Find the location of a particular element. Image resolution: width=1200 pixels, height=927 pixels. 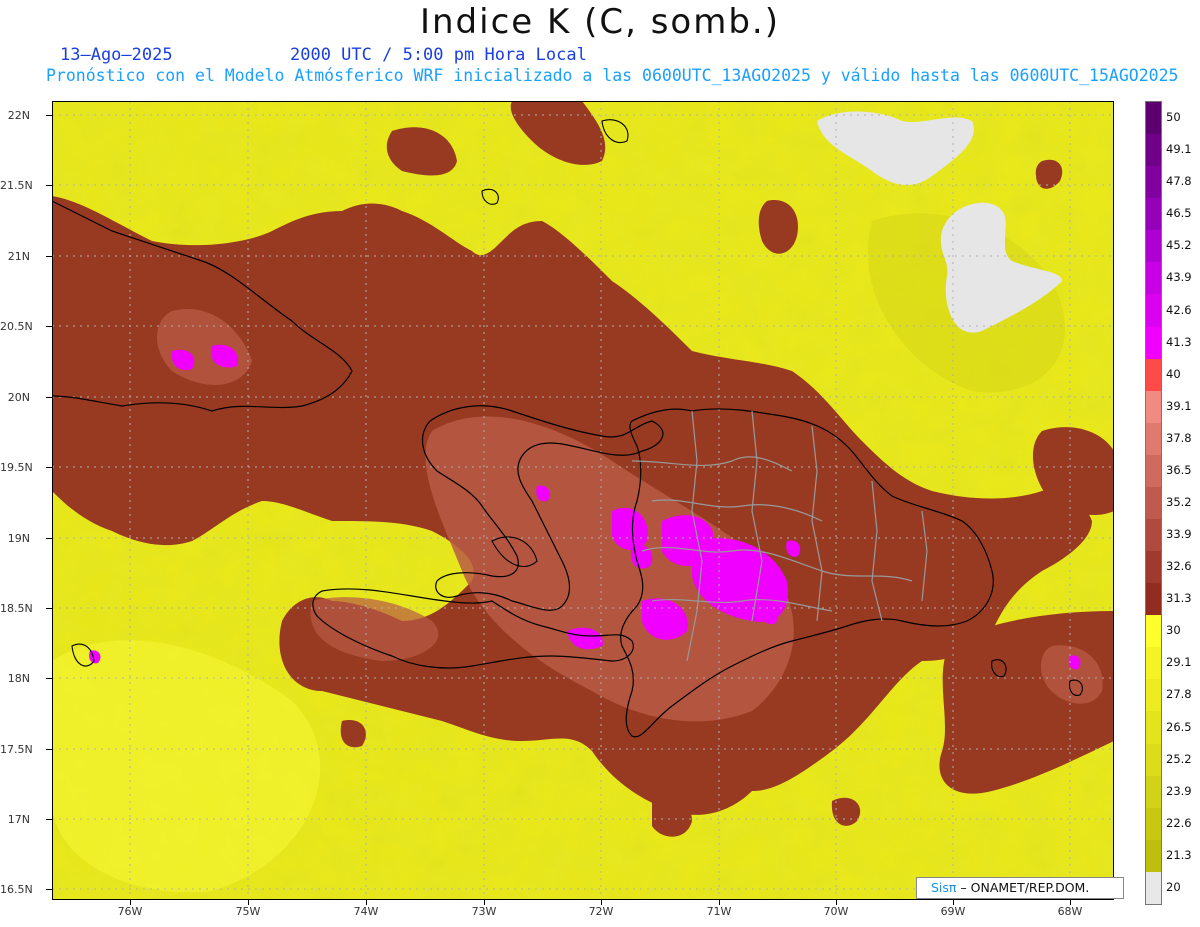

colorbar-label: 23.9 is located at coordinates (1179, 790).